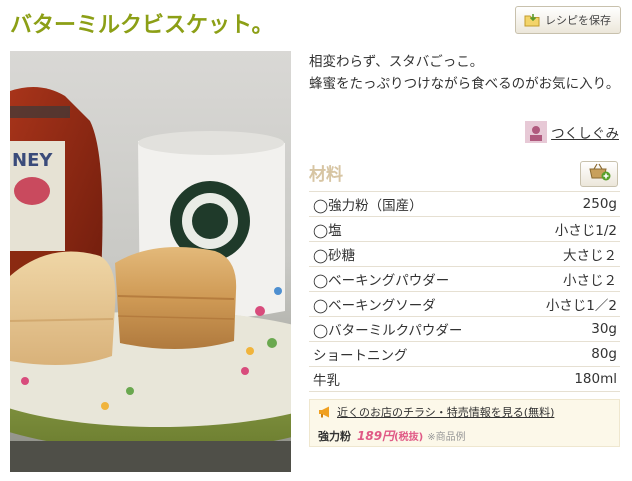  I want to click on ingredient-row: ◯ベーキングソーダ 小さじ1／2, so click(464, 304).